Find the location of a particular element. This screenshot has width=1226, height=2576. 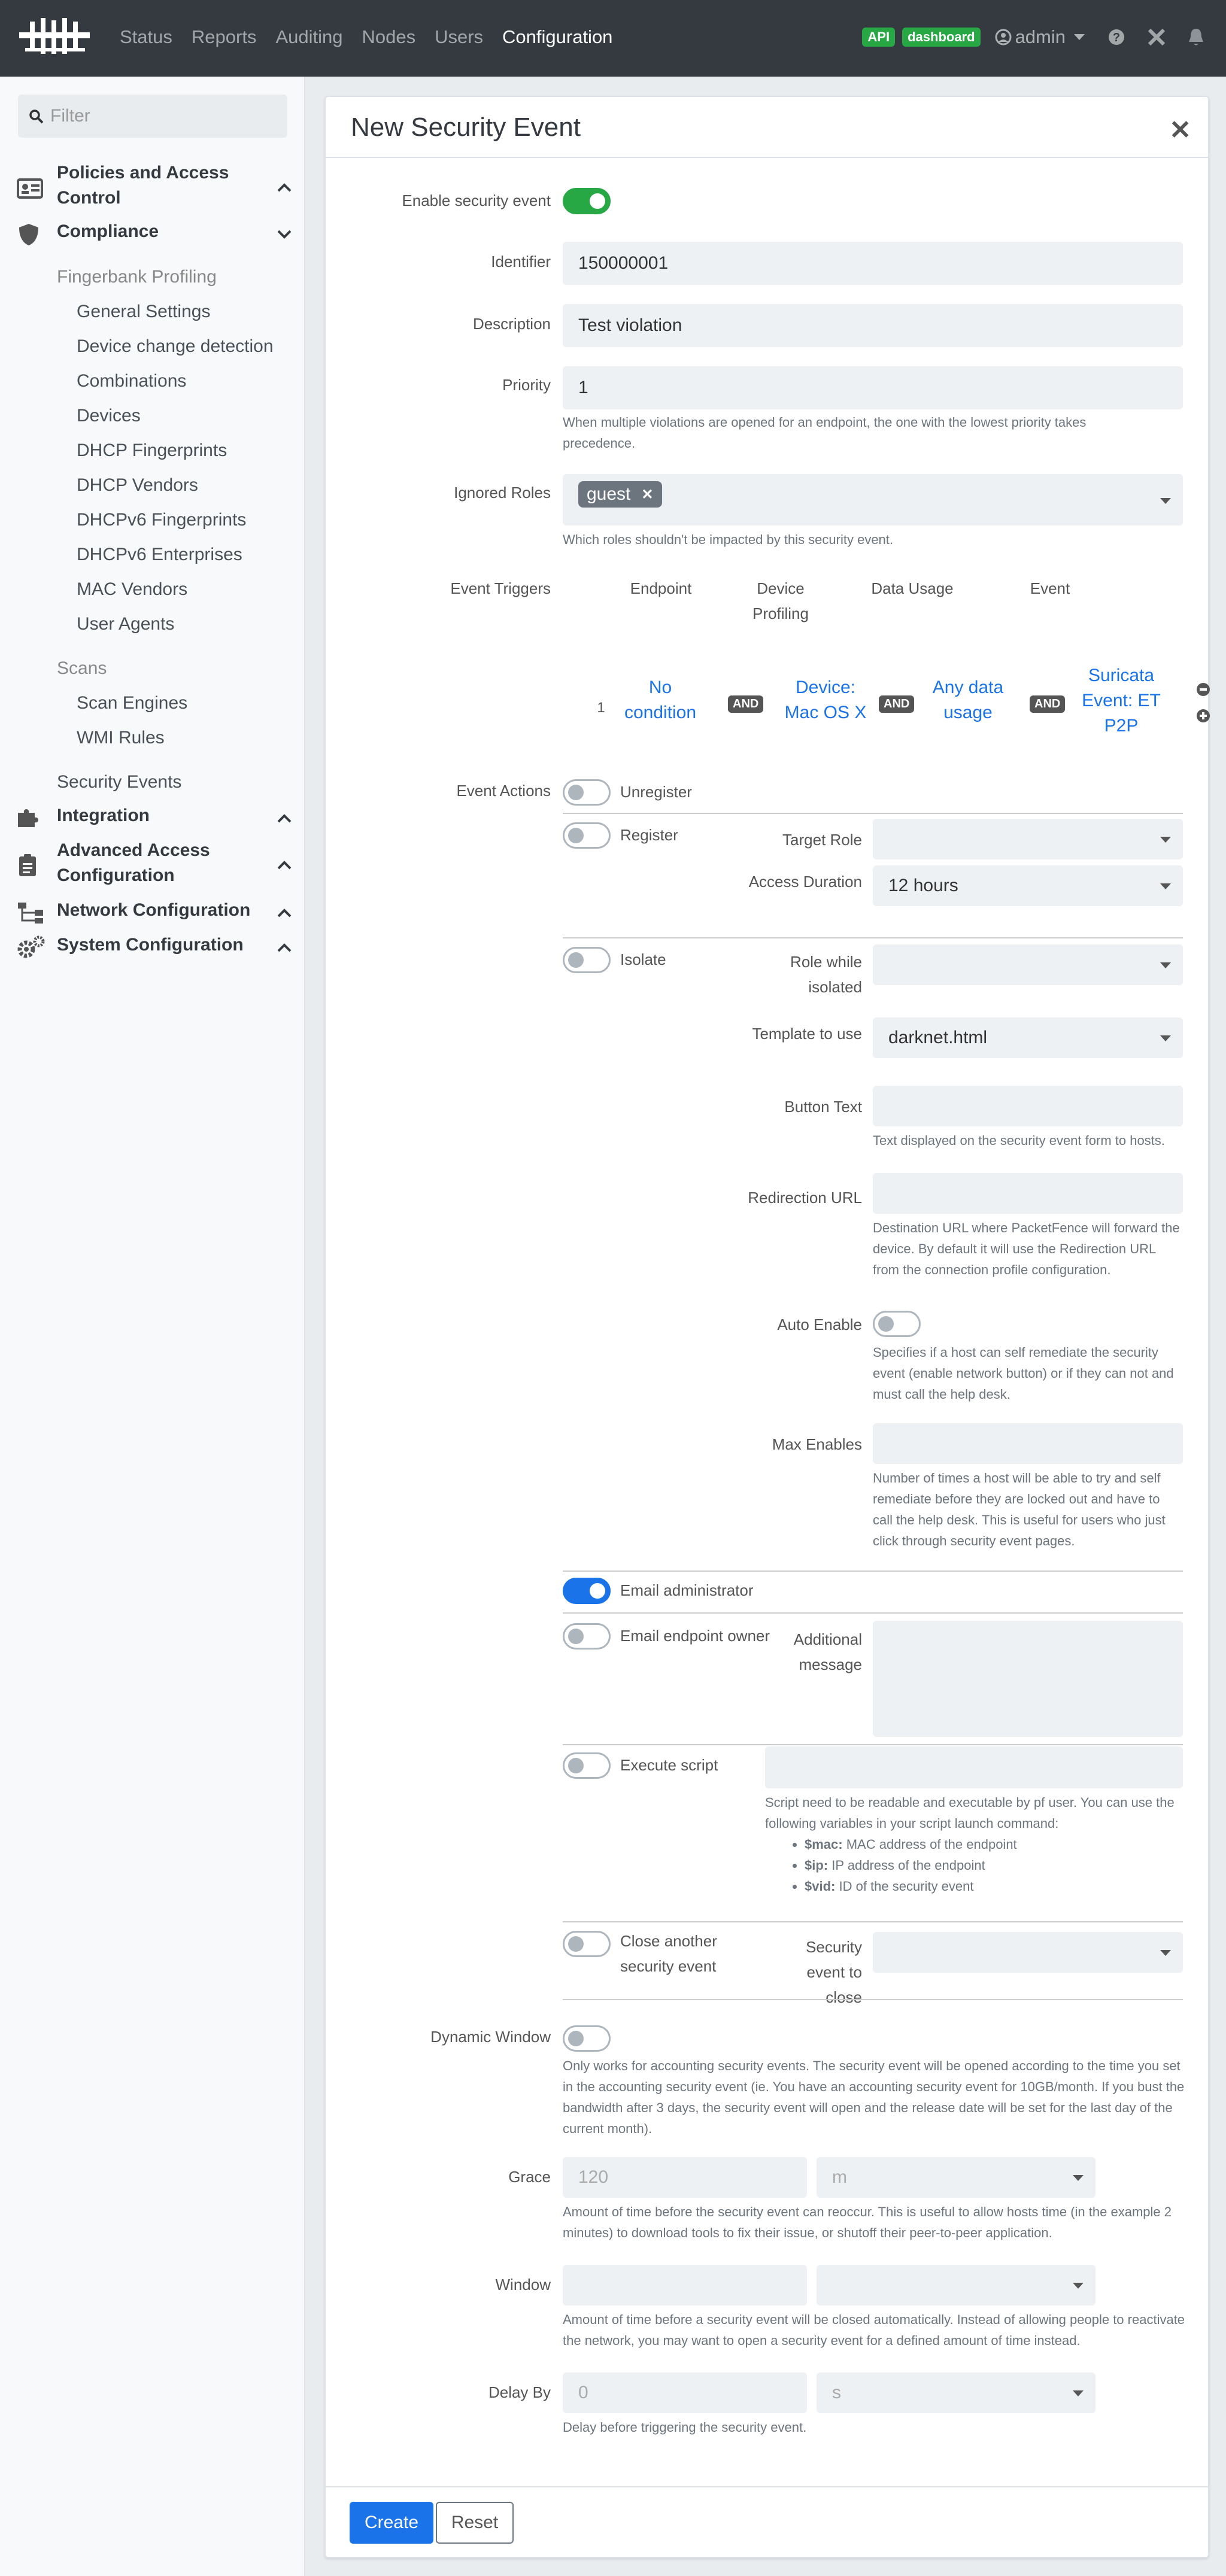

close-another-label: Close another security event is located at coordinates (668, 1953).